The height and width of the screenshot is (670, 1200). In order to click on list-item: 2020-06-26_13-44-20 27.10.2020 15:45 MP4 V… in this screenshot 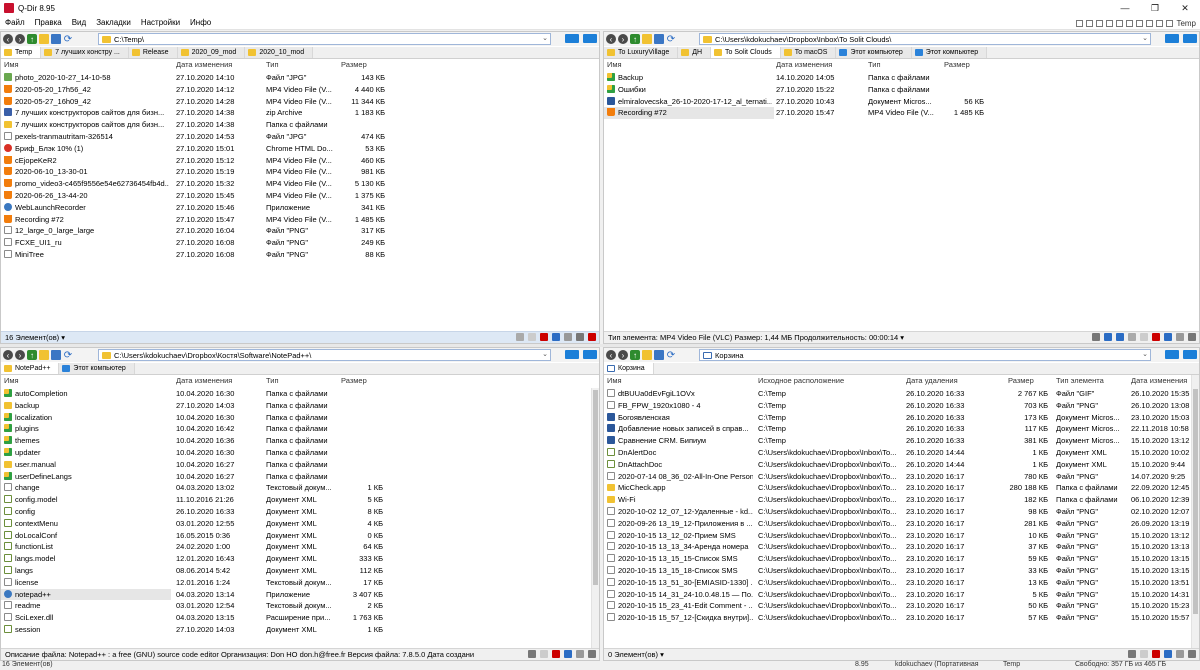, I will do `click(300, 196)`.